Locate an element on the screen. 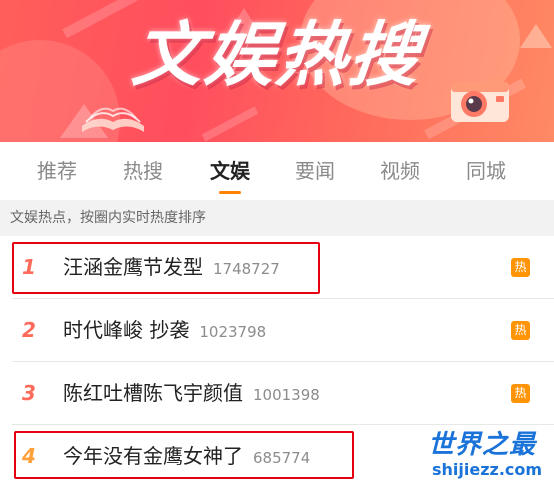 This screenshot has width=554, height=487. rank-number: 2 is located at coordinates (29, 330).